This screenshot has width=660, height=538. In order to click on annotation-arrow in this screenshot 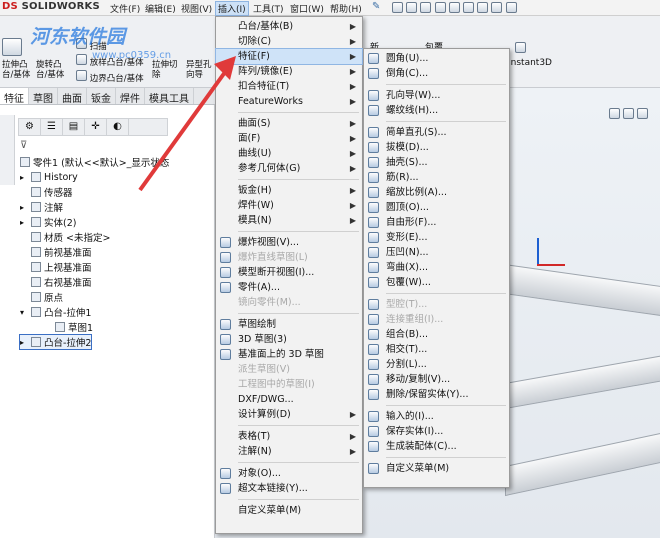, I will do `click(187, 124)`.